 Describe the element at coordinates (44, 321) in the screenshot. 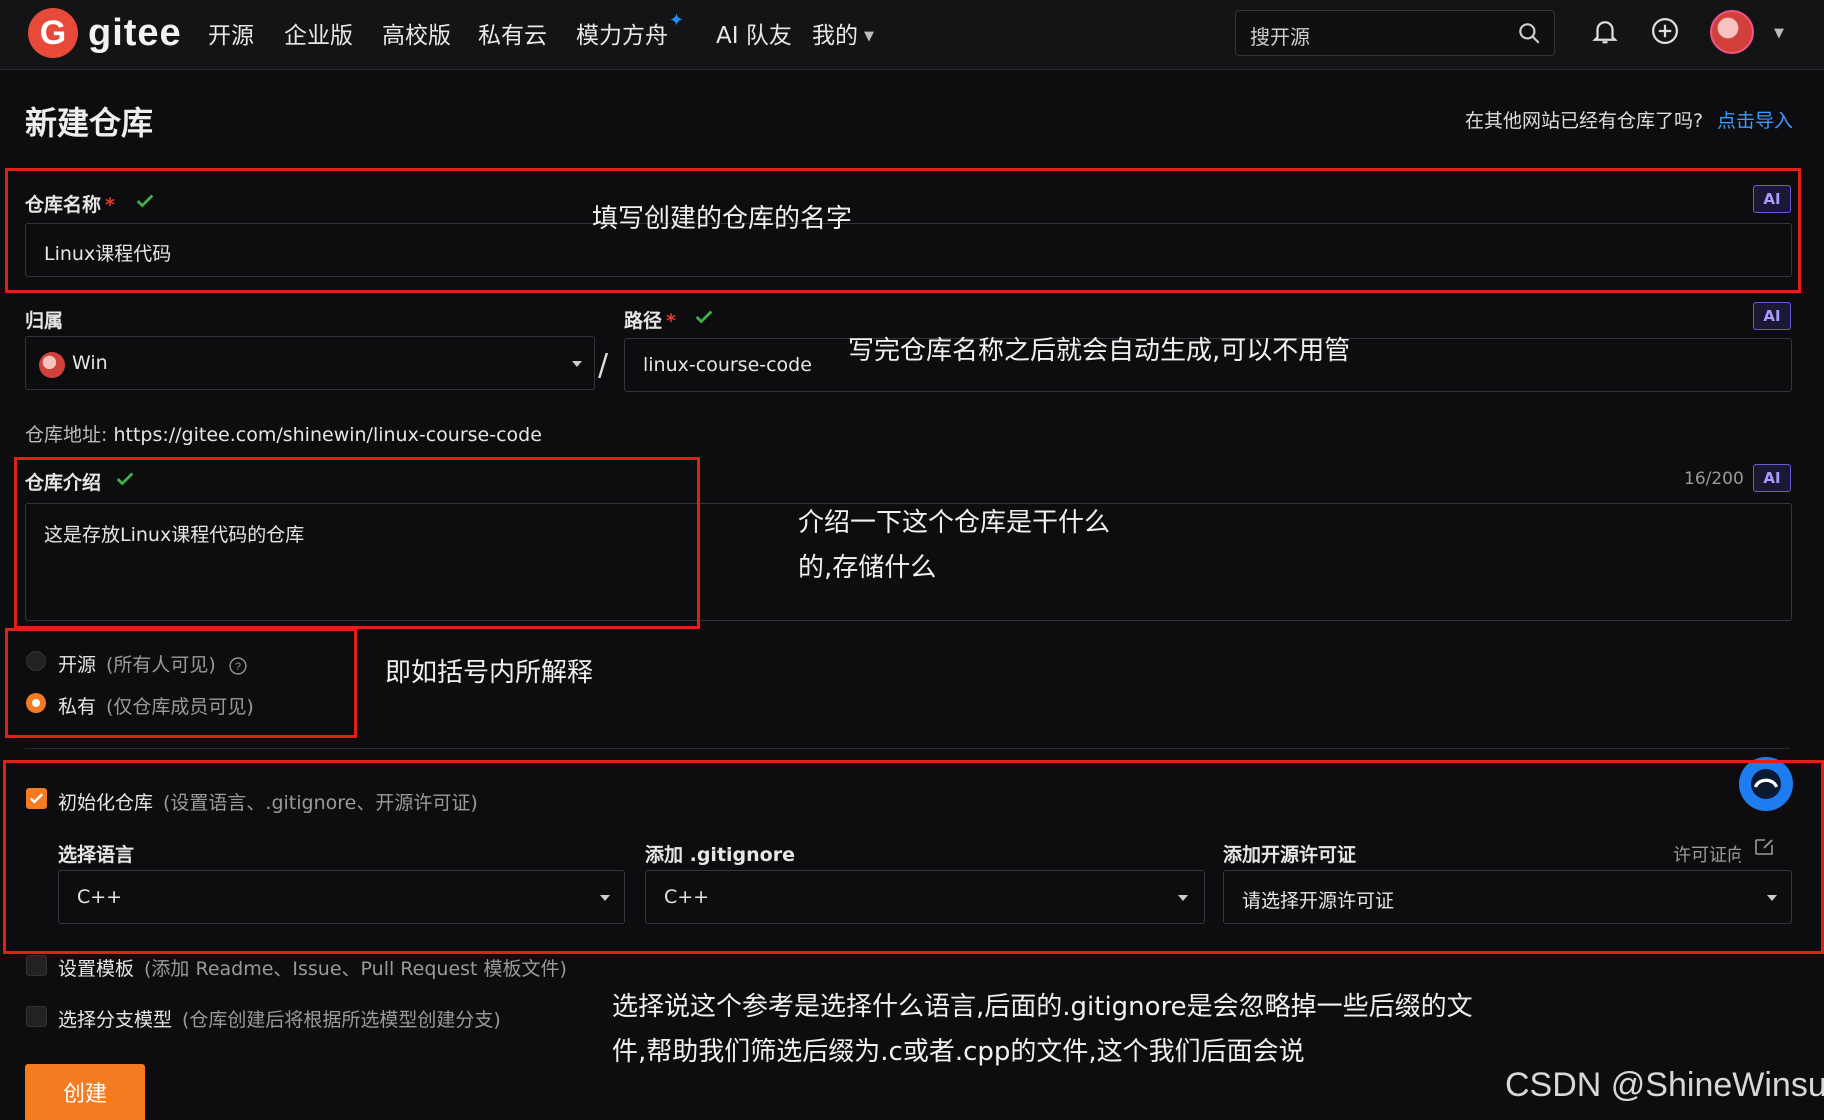

I see `owner-label: 归属` at that location.